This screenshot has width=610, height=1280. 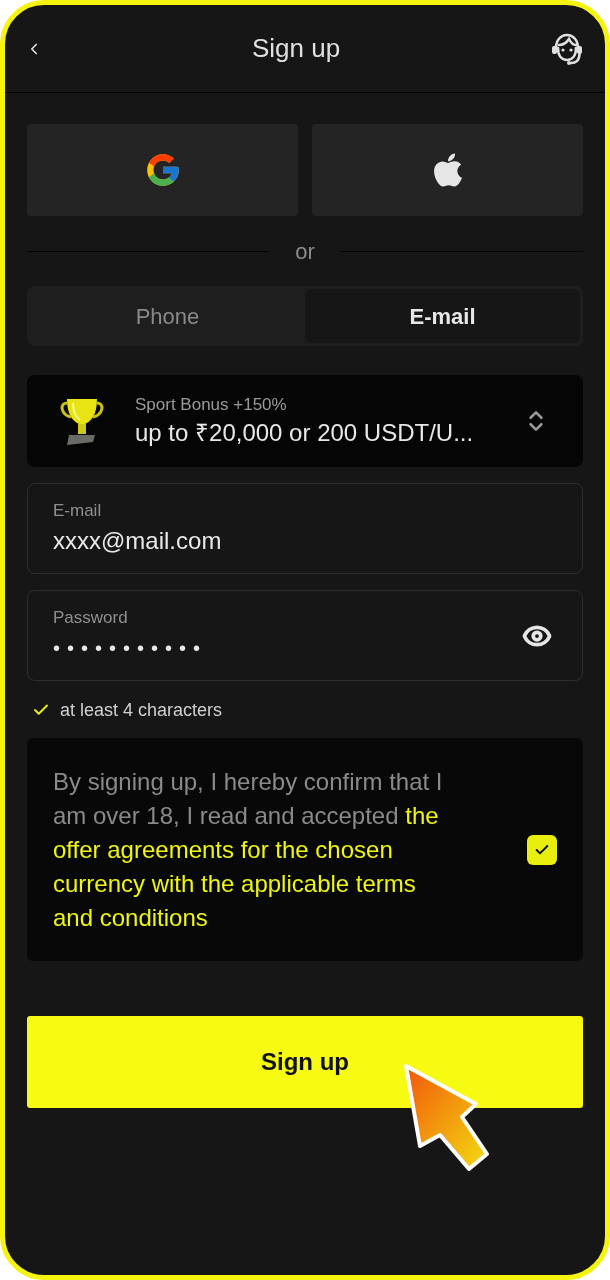 I want to click on tab: Phone, so click(x=167, y=316).